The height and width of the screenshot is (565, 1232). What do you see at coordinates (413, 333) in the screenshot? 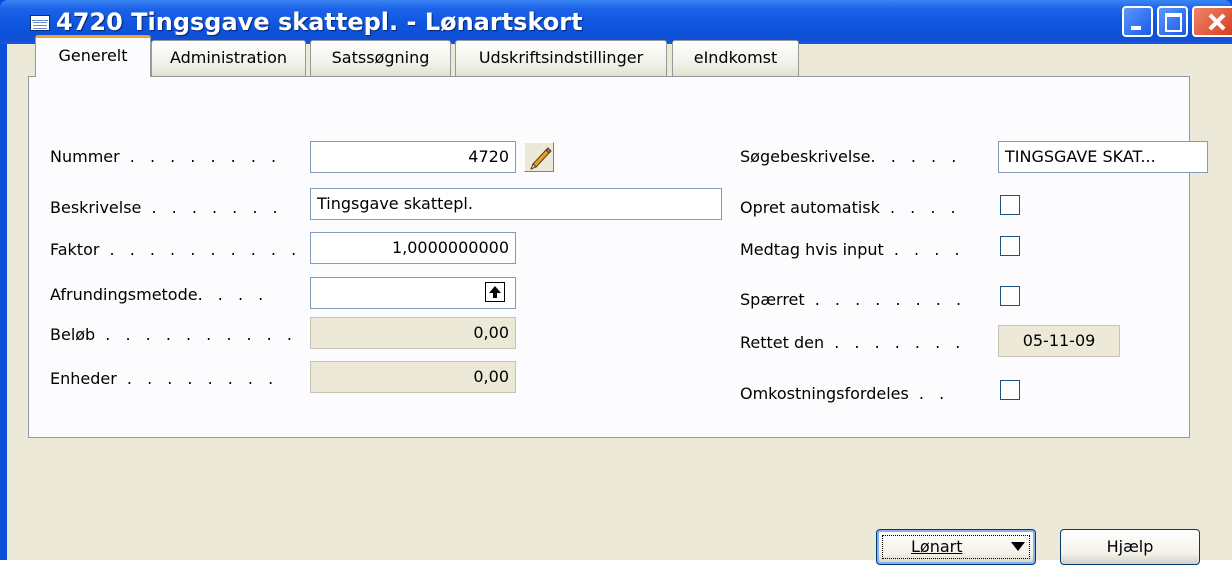
I see `beloeb-field: 0,00` at bounding box center [413, 333].